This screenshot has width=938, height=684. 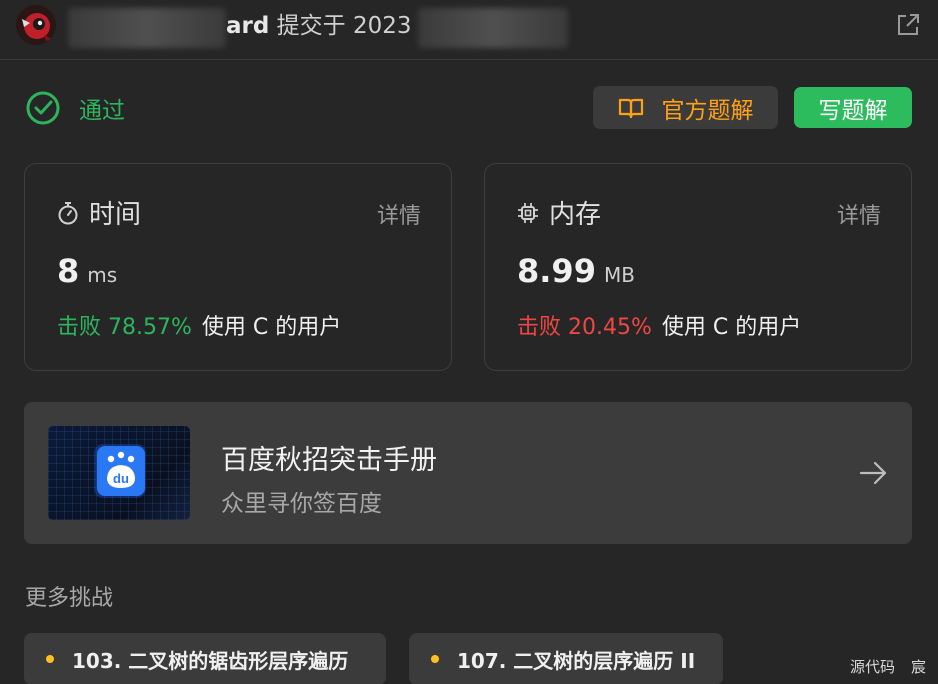 What do you see at coordinates (873, 473) in the screenshot?
I see `arrow-right-icon` at bounding box center [873, 473].